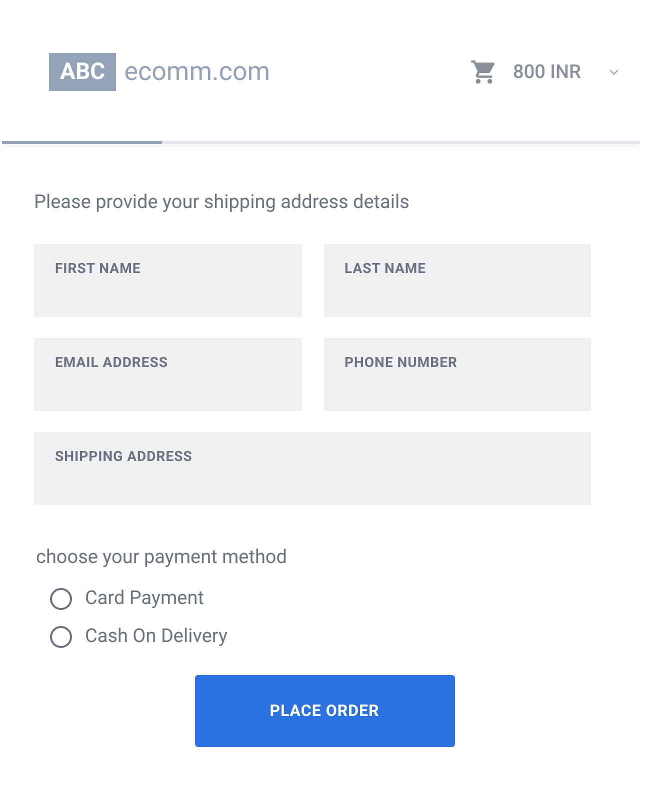 The image size is (655, 800). What do you see at coordinates (162, 557) in the screenshot?
I see `payment-heading: choose your payment method` at bounding box center [162, 557].